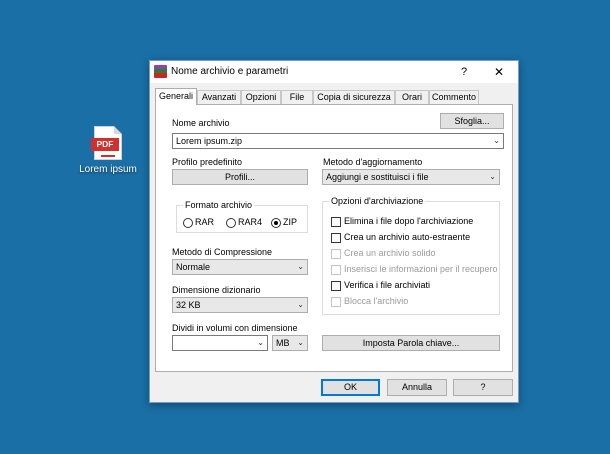  What do you see at coordinates (242, 216) in the screenshot?
I see `archive-format-group: Formato archivio RAR RAR4 ZIP` at bounding box center [242, 216].